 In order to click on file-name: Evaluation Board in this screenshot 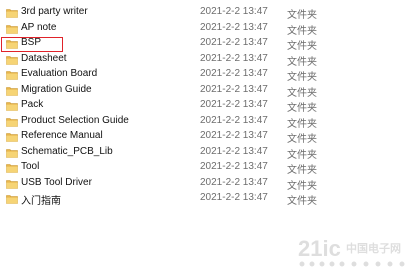, I will do `click(59, 73)`.